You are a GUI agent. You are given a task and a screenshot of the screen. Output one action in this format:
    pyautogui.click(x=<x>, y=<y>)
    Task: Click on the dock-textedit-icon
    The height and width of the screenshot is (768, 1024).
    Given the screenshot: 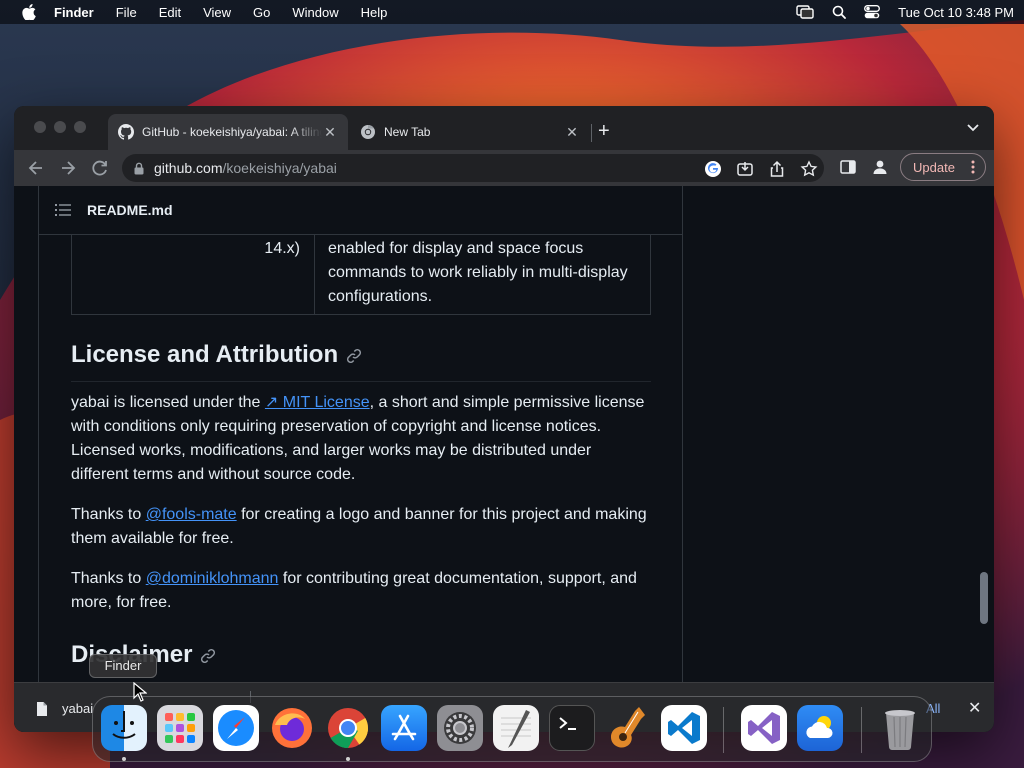 What is the action you would take?
    pyautogui.click(x=516, y=728)
    